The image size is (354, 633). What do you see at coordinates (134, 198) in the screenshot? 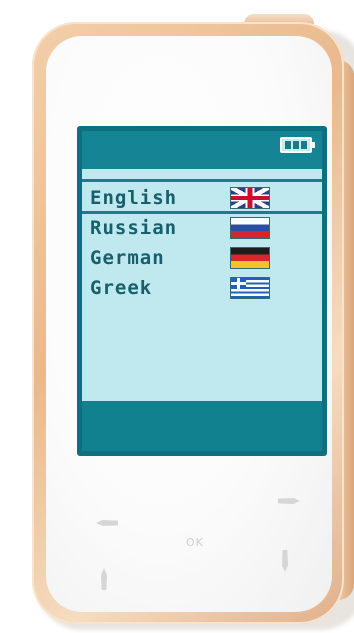
I see `language-label: English` at bounding box center [134, 198].